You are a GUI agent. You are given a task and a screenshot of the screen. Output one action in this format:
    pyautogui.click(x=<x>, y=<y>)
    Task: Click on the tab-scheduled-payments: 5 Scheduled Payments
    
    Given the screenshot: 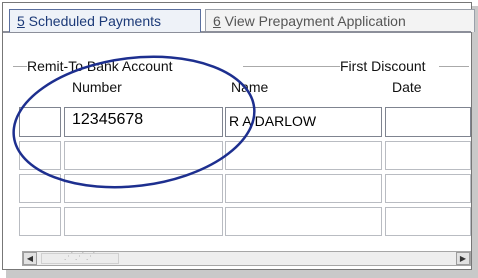 What is the action you would take?
    pyautogui.click(x=105, y=20)
    